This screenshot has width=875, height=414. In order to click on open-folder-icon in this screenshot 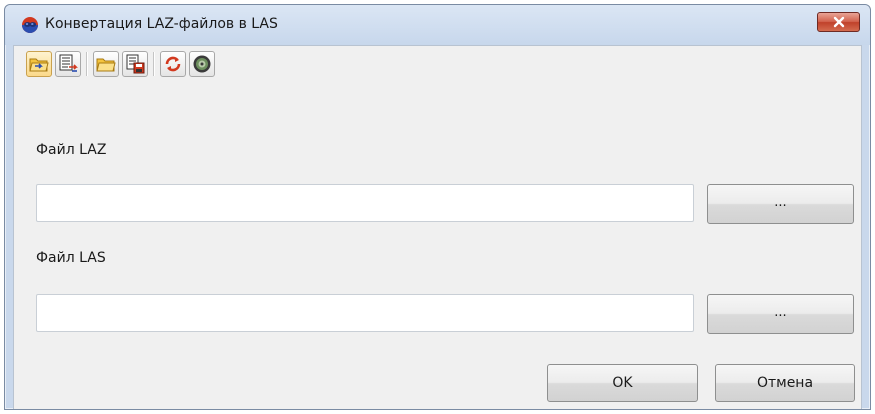, I will do `click(106, 65)`.